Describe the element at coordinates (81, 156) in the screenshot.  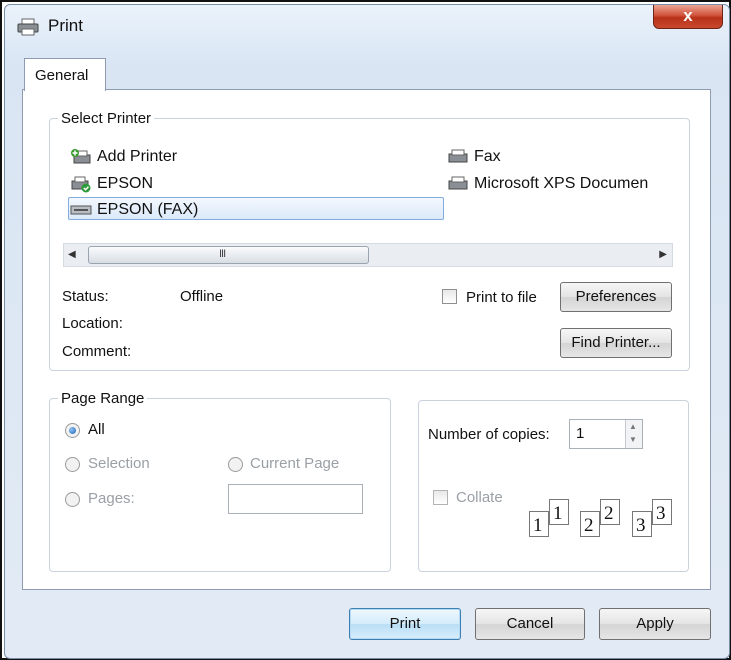
I see `add-printer-icon` at that location.